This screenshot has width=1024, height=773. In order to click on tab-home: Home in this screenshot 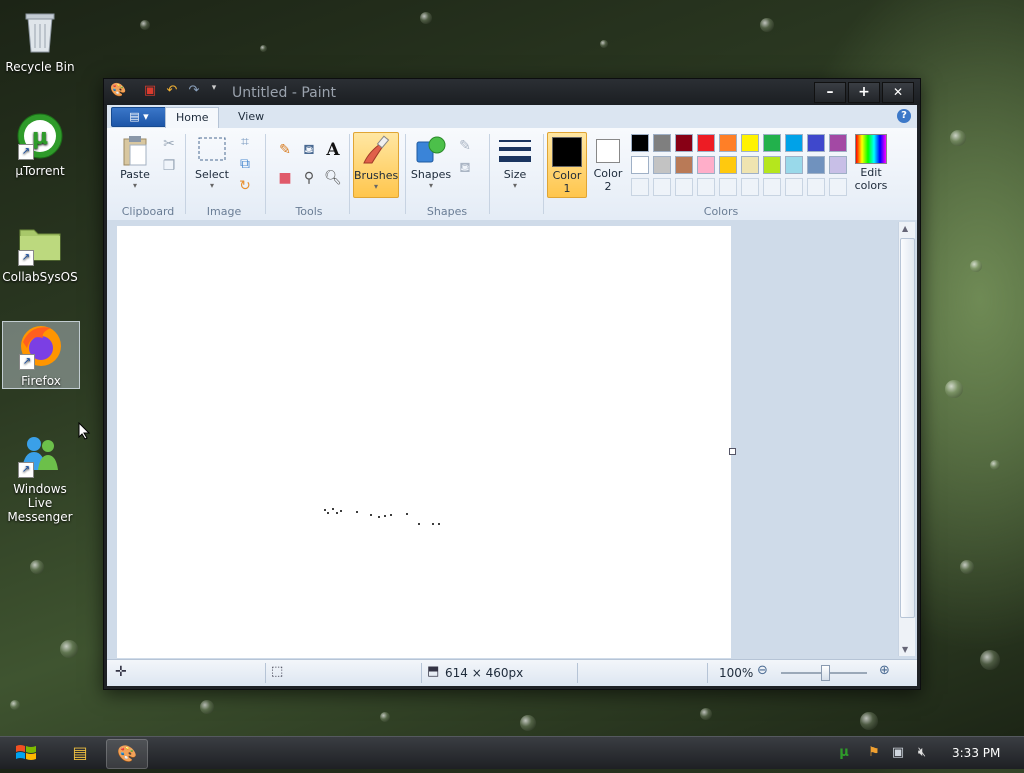, I will do `click(192, 118)`.